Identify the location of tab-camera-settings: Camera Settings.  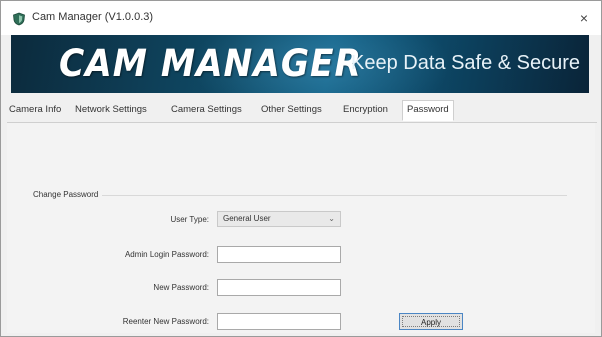
(206, 109).